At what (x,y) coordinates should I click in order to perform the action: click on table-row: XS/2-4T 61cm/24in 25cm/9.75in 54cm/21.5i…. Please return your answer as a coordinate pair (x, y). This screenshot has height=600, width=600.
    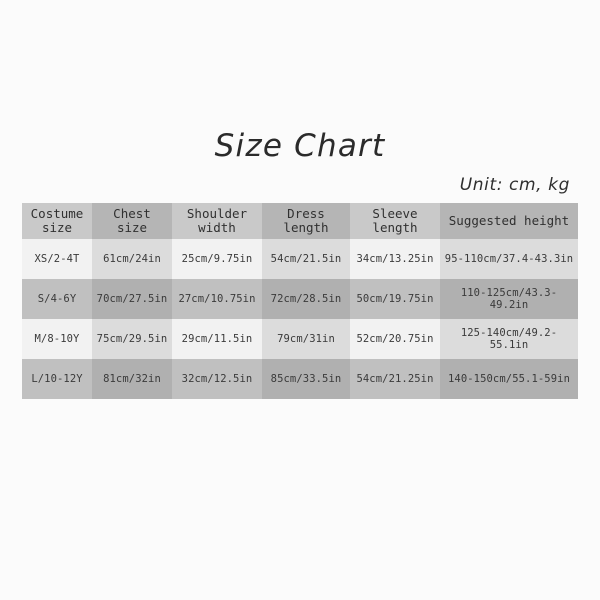
    Looking at the image, I should click on (300, 259).